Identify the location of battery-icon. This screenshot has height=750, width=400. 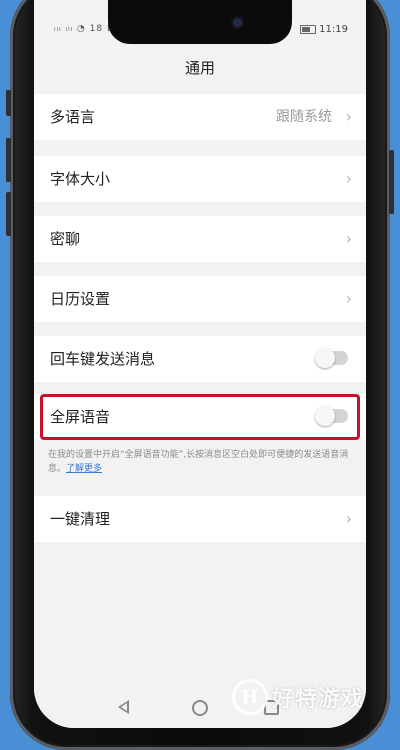
(308, 29).